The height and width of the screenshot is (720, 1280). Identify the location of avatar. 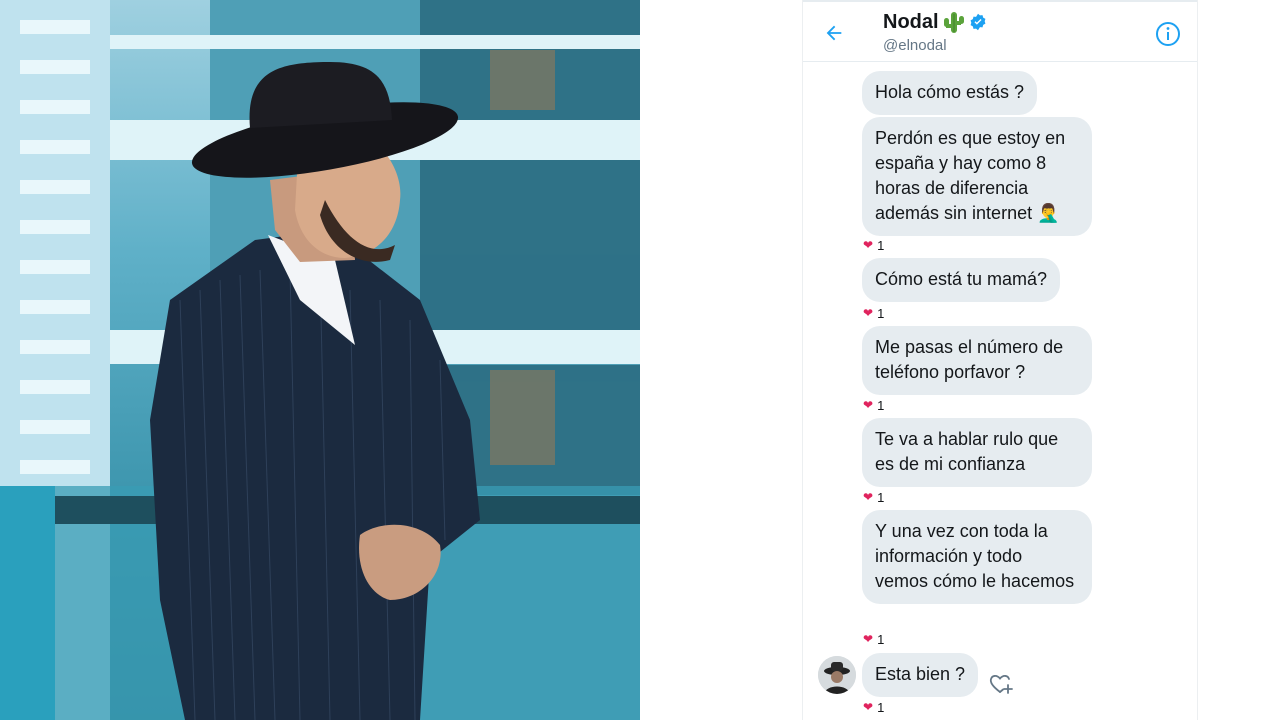
(837, 675).